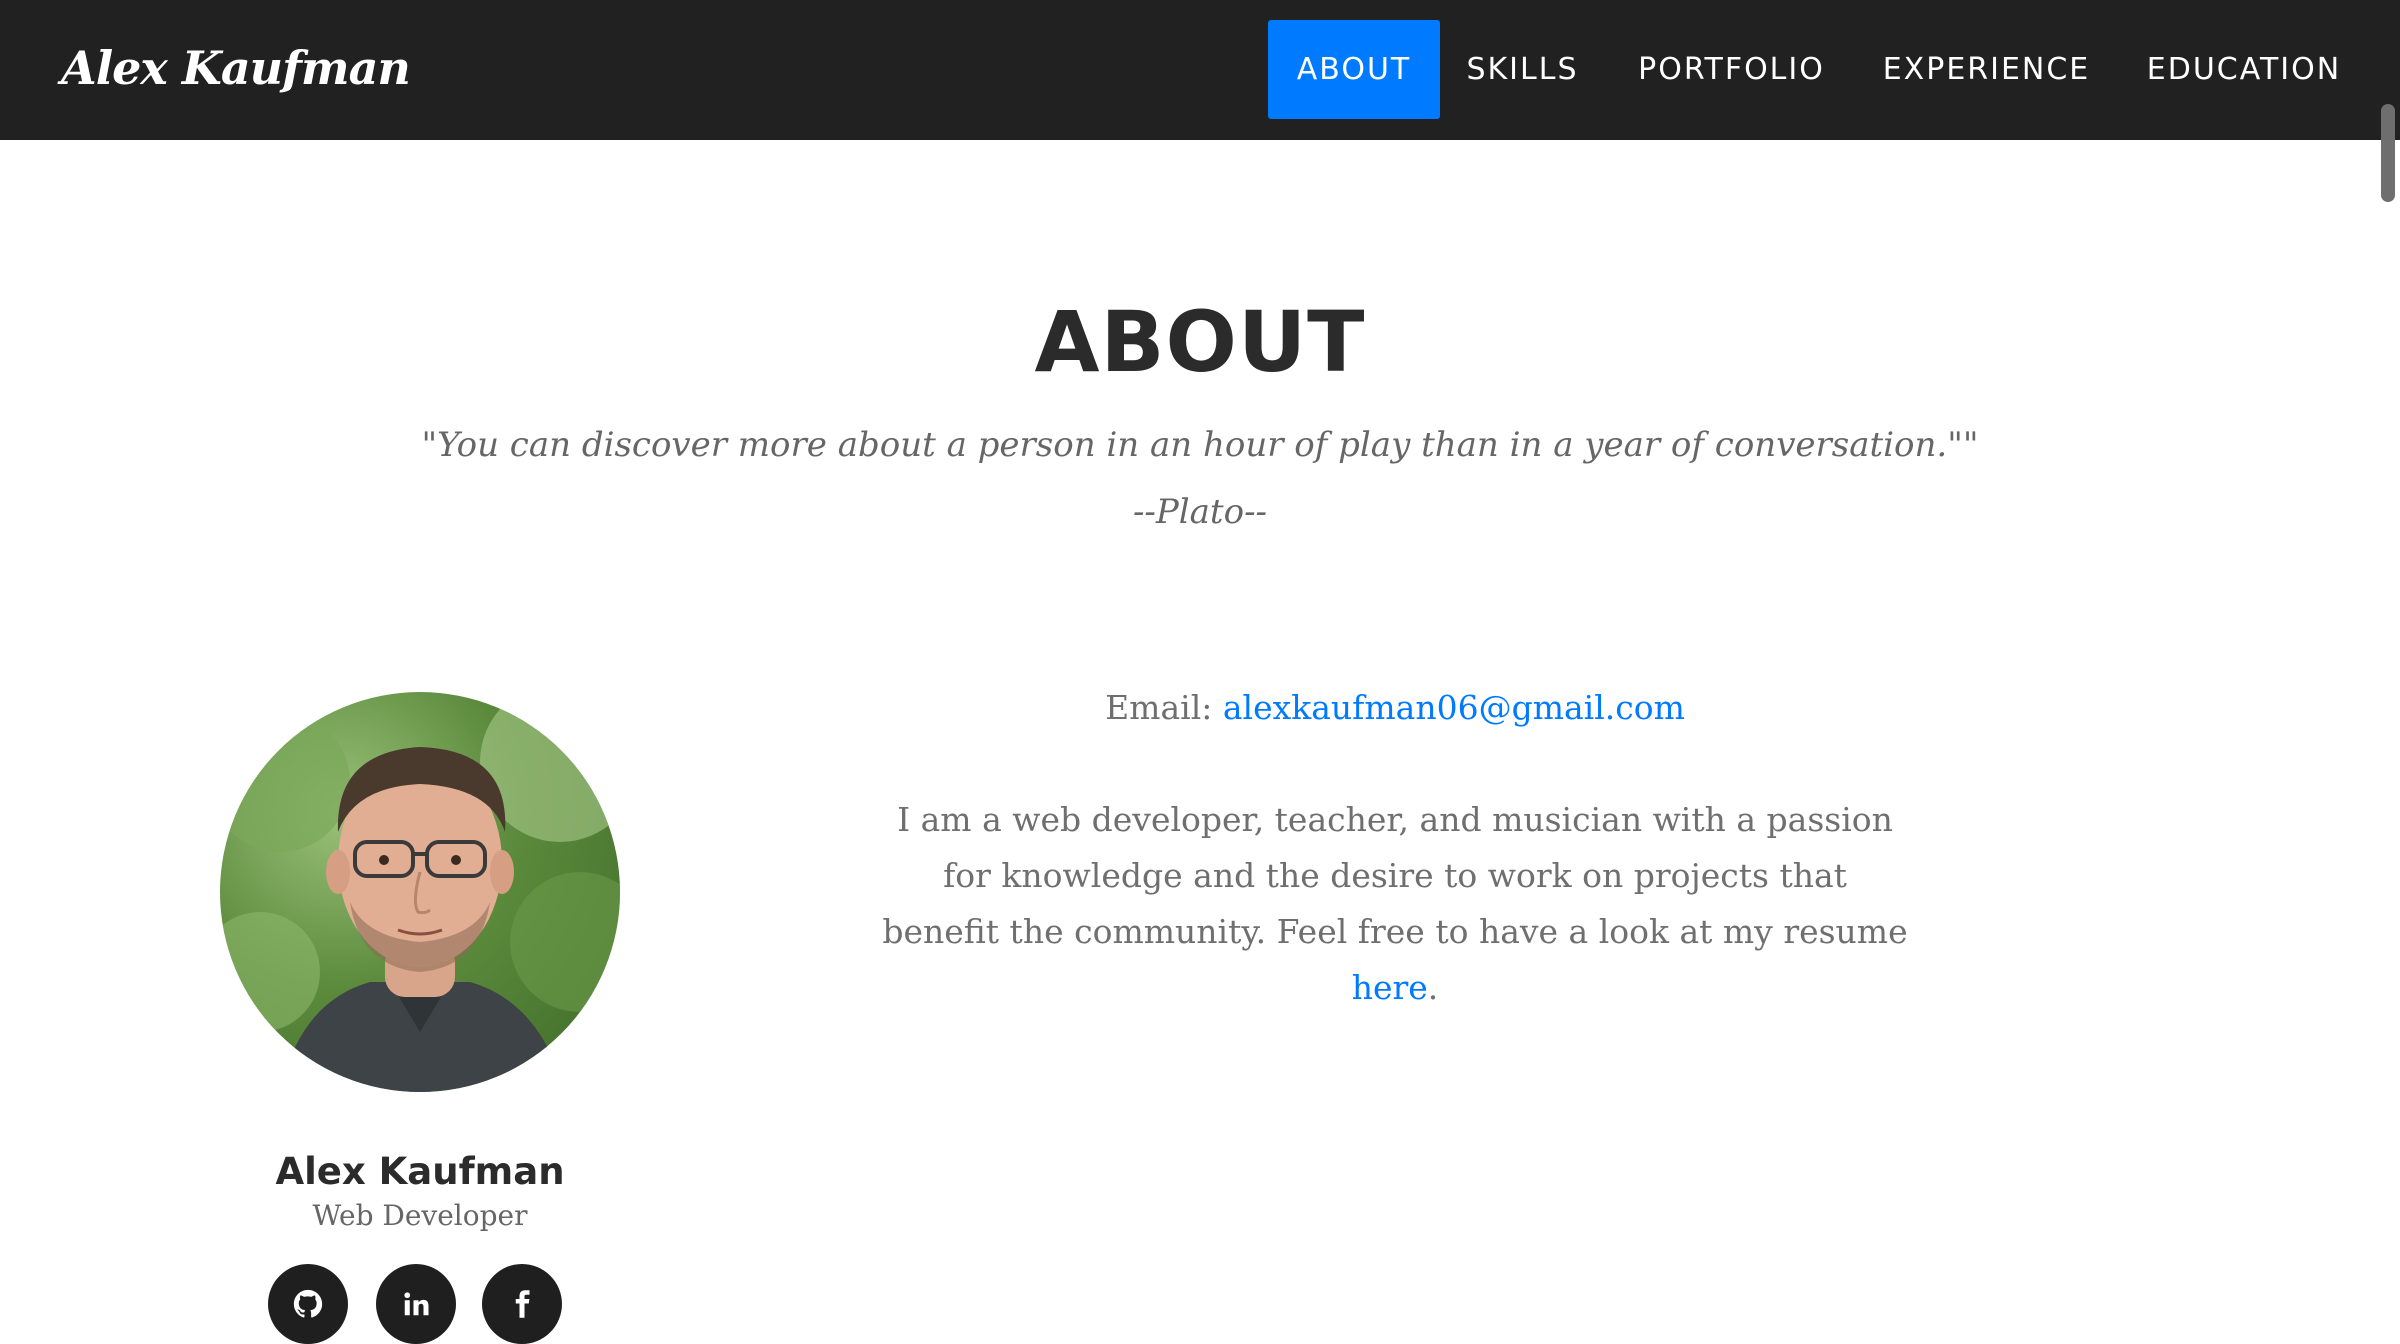 The image size is (2400, 1344). What do you see at coordinates (1986, 69) in the screenshot?
I see `nav-item-experience: EXPERIENCE` at bounding box center [1986, 69].